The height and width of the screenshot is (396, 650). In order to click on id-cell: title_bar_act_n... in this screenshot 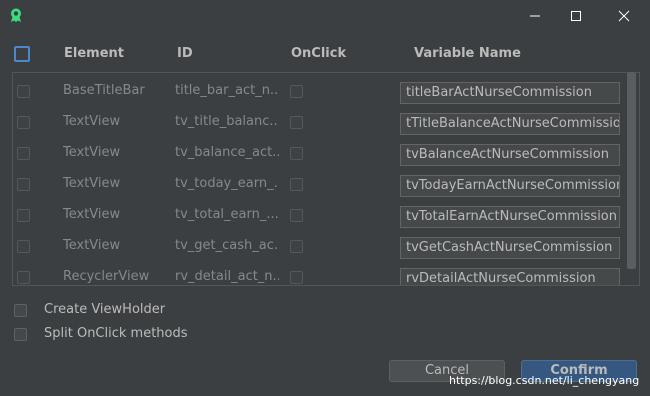, I will do `click(227, 90)`.